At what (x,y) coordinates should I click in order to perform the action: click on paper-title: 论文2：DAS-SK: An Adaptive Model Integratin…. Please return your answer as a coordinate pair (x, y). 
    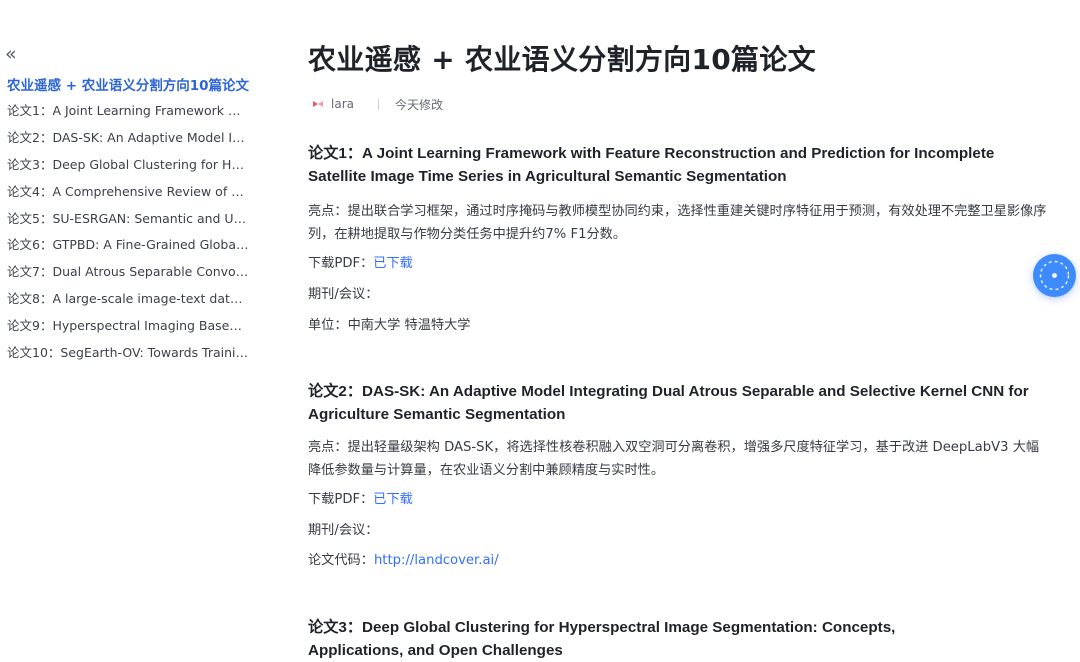
    Looking at the image, I should click on (668, 403).